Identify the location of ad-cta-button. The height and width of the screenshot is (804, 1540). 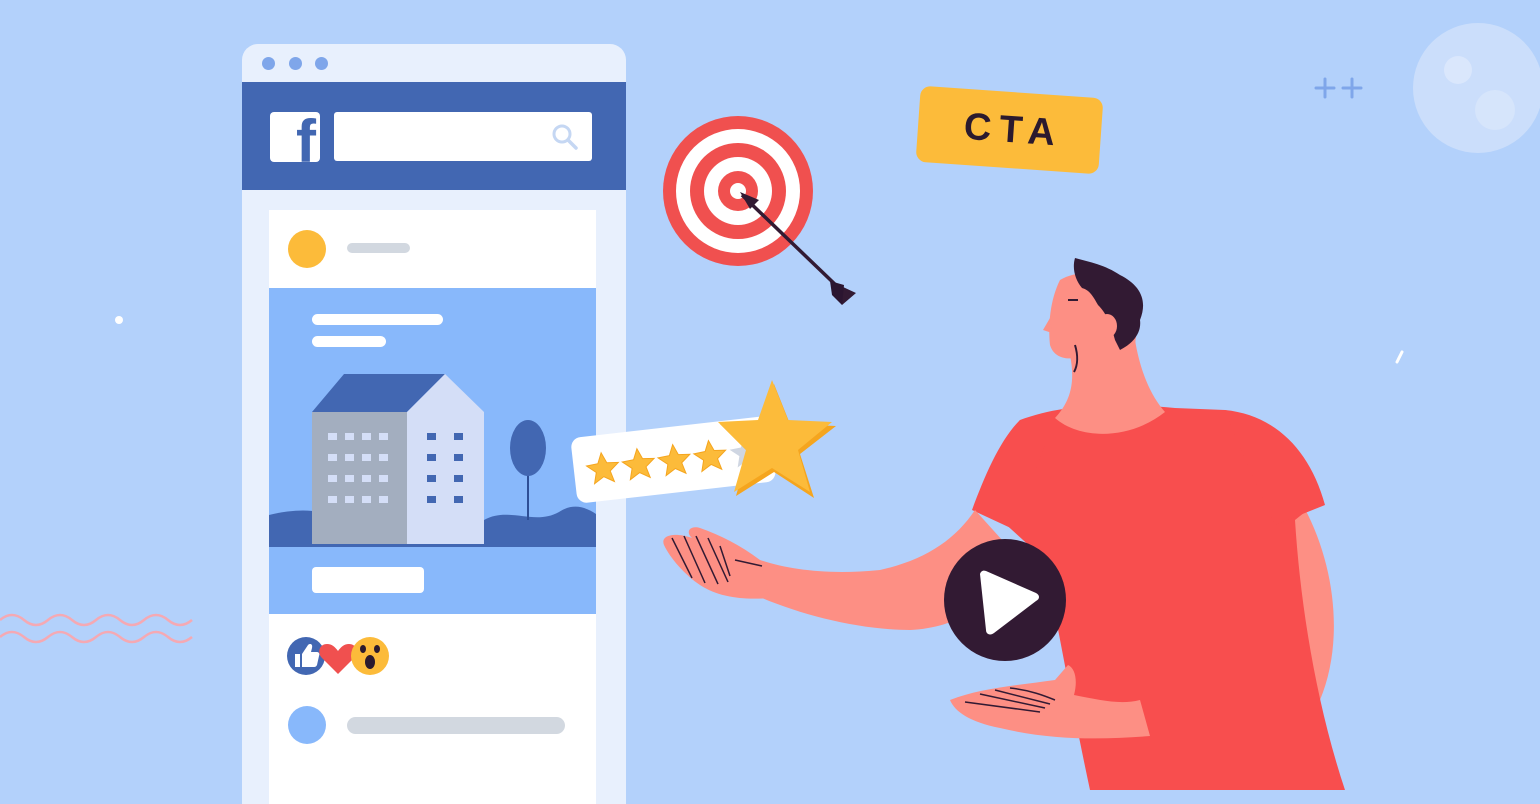
(368, 580).